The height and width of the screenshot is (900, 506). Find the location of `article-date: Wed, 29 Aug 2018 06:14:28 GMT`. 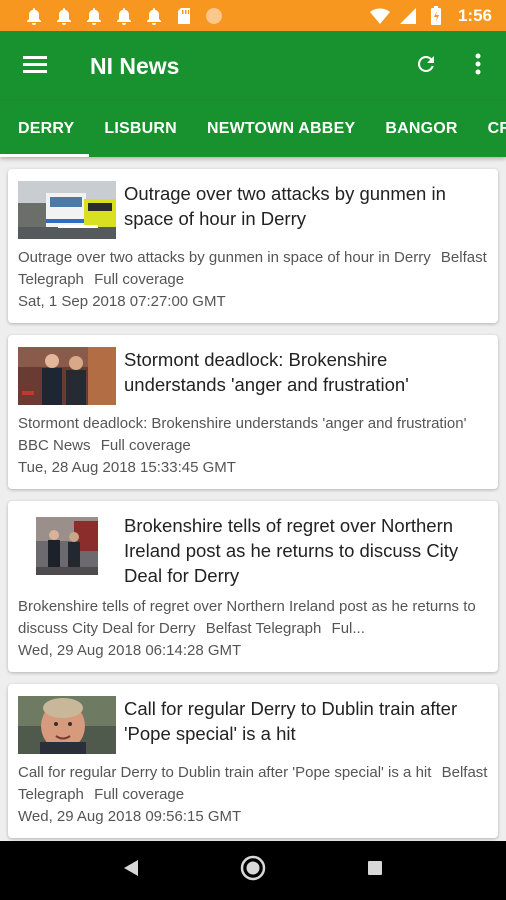

article-date: Wed, 29 Aug 2018 06:14:28 GMT is located at coordinates (130, 650).